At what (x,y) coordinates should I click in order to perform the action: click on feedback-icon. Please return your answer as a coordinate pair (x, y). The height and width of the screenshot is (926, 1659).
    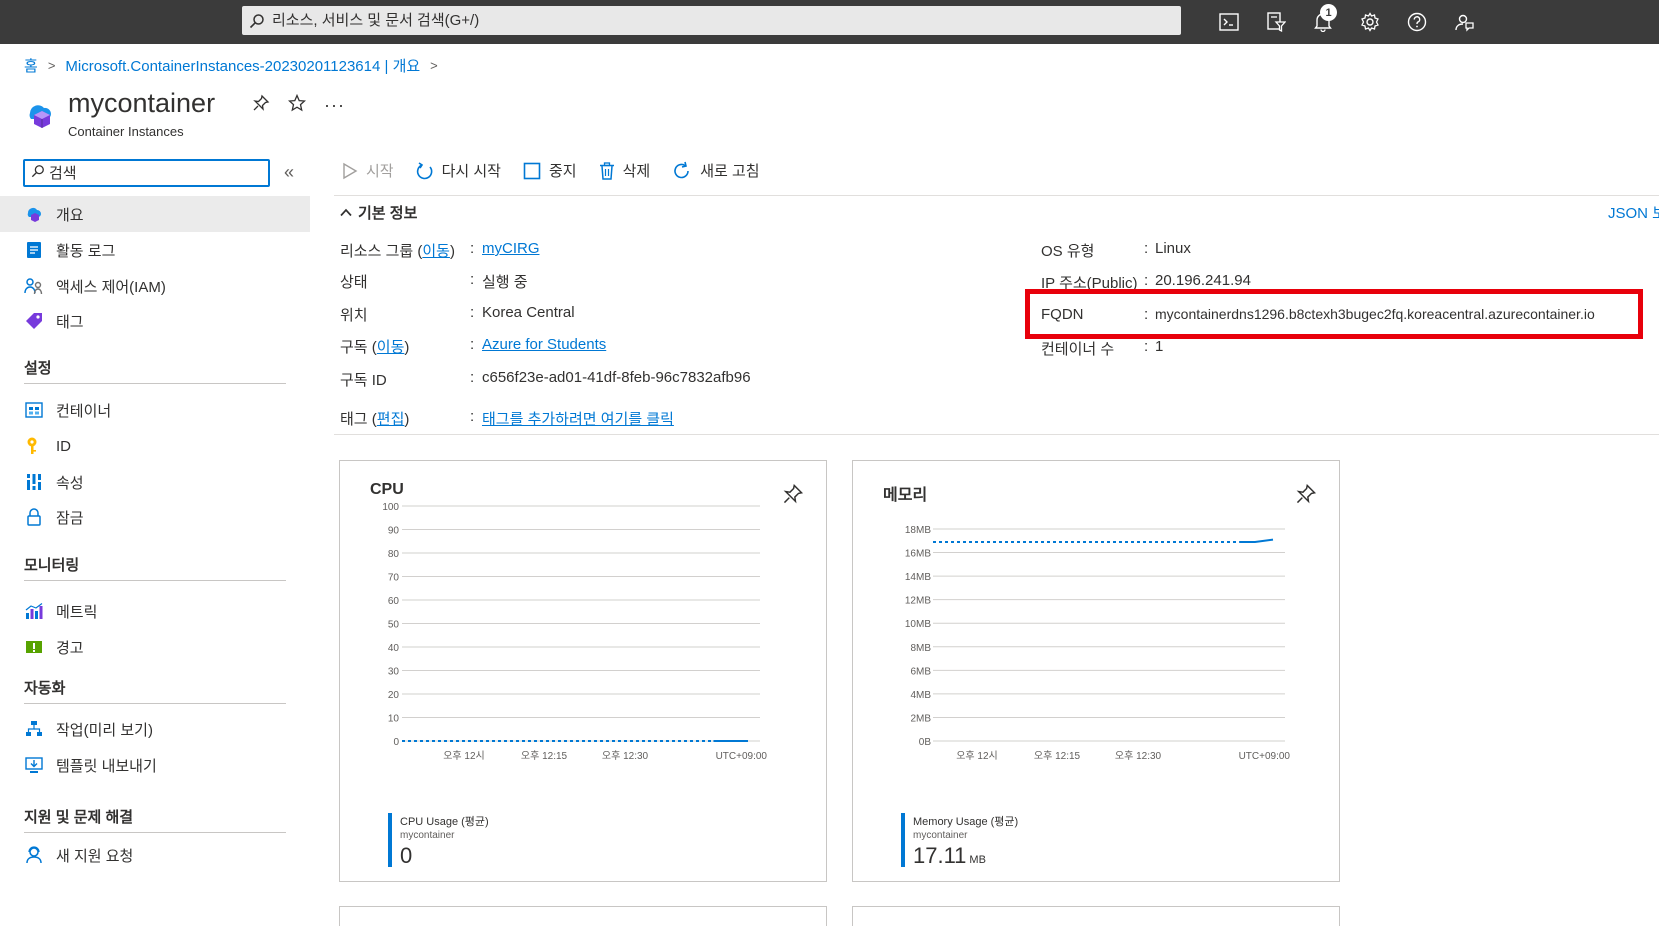
    Looking at the image, I should click on (1463, 22).